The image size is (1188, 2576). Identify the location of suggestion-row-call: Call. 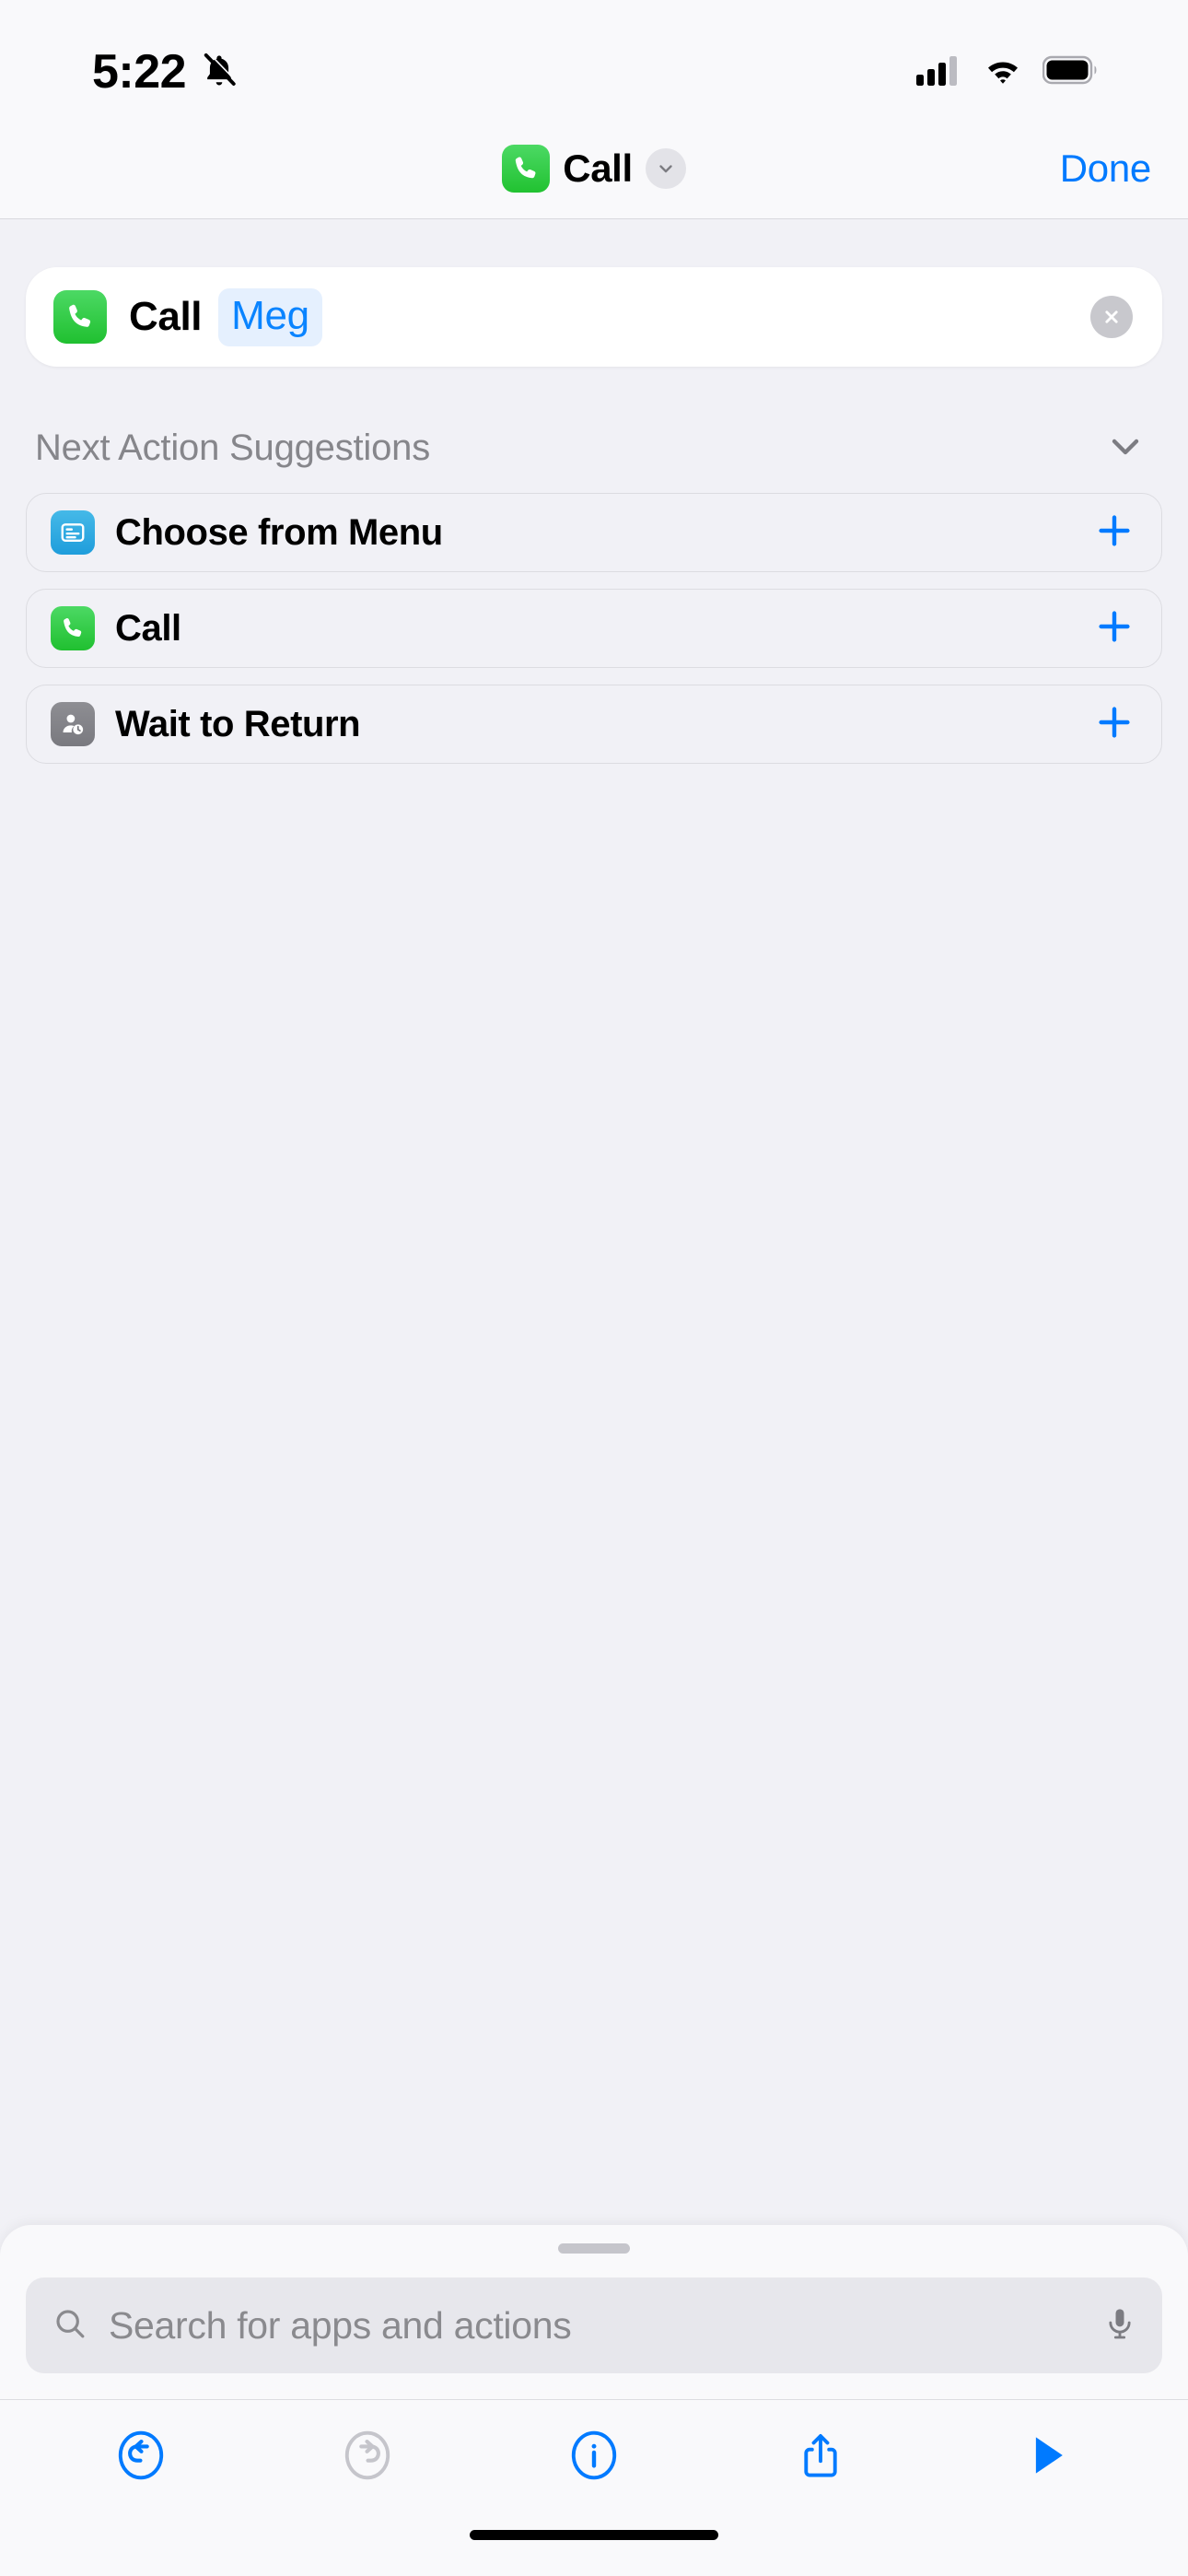
(594, 628).